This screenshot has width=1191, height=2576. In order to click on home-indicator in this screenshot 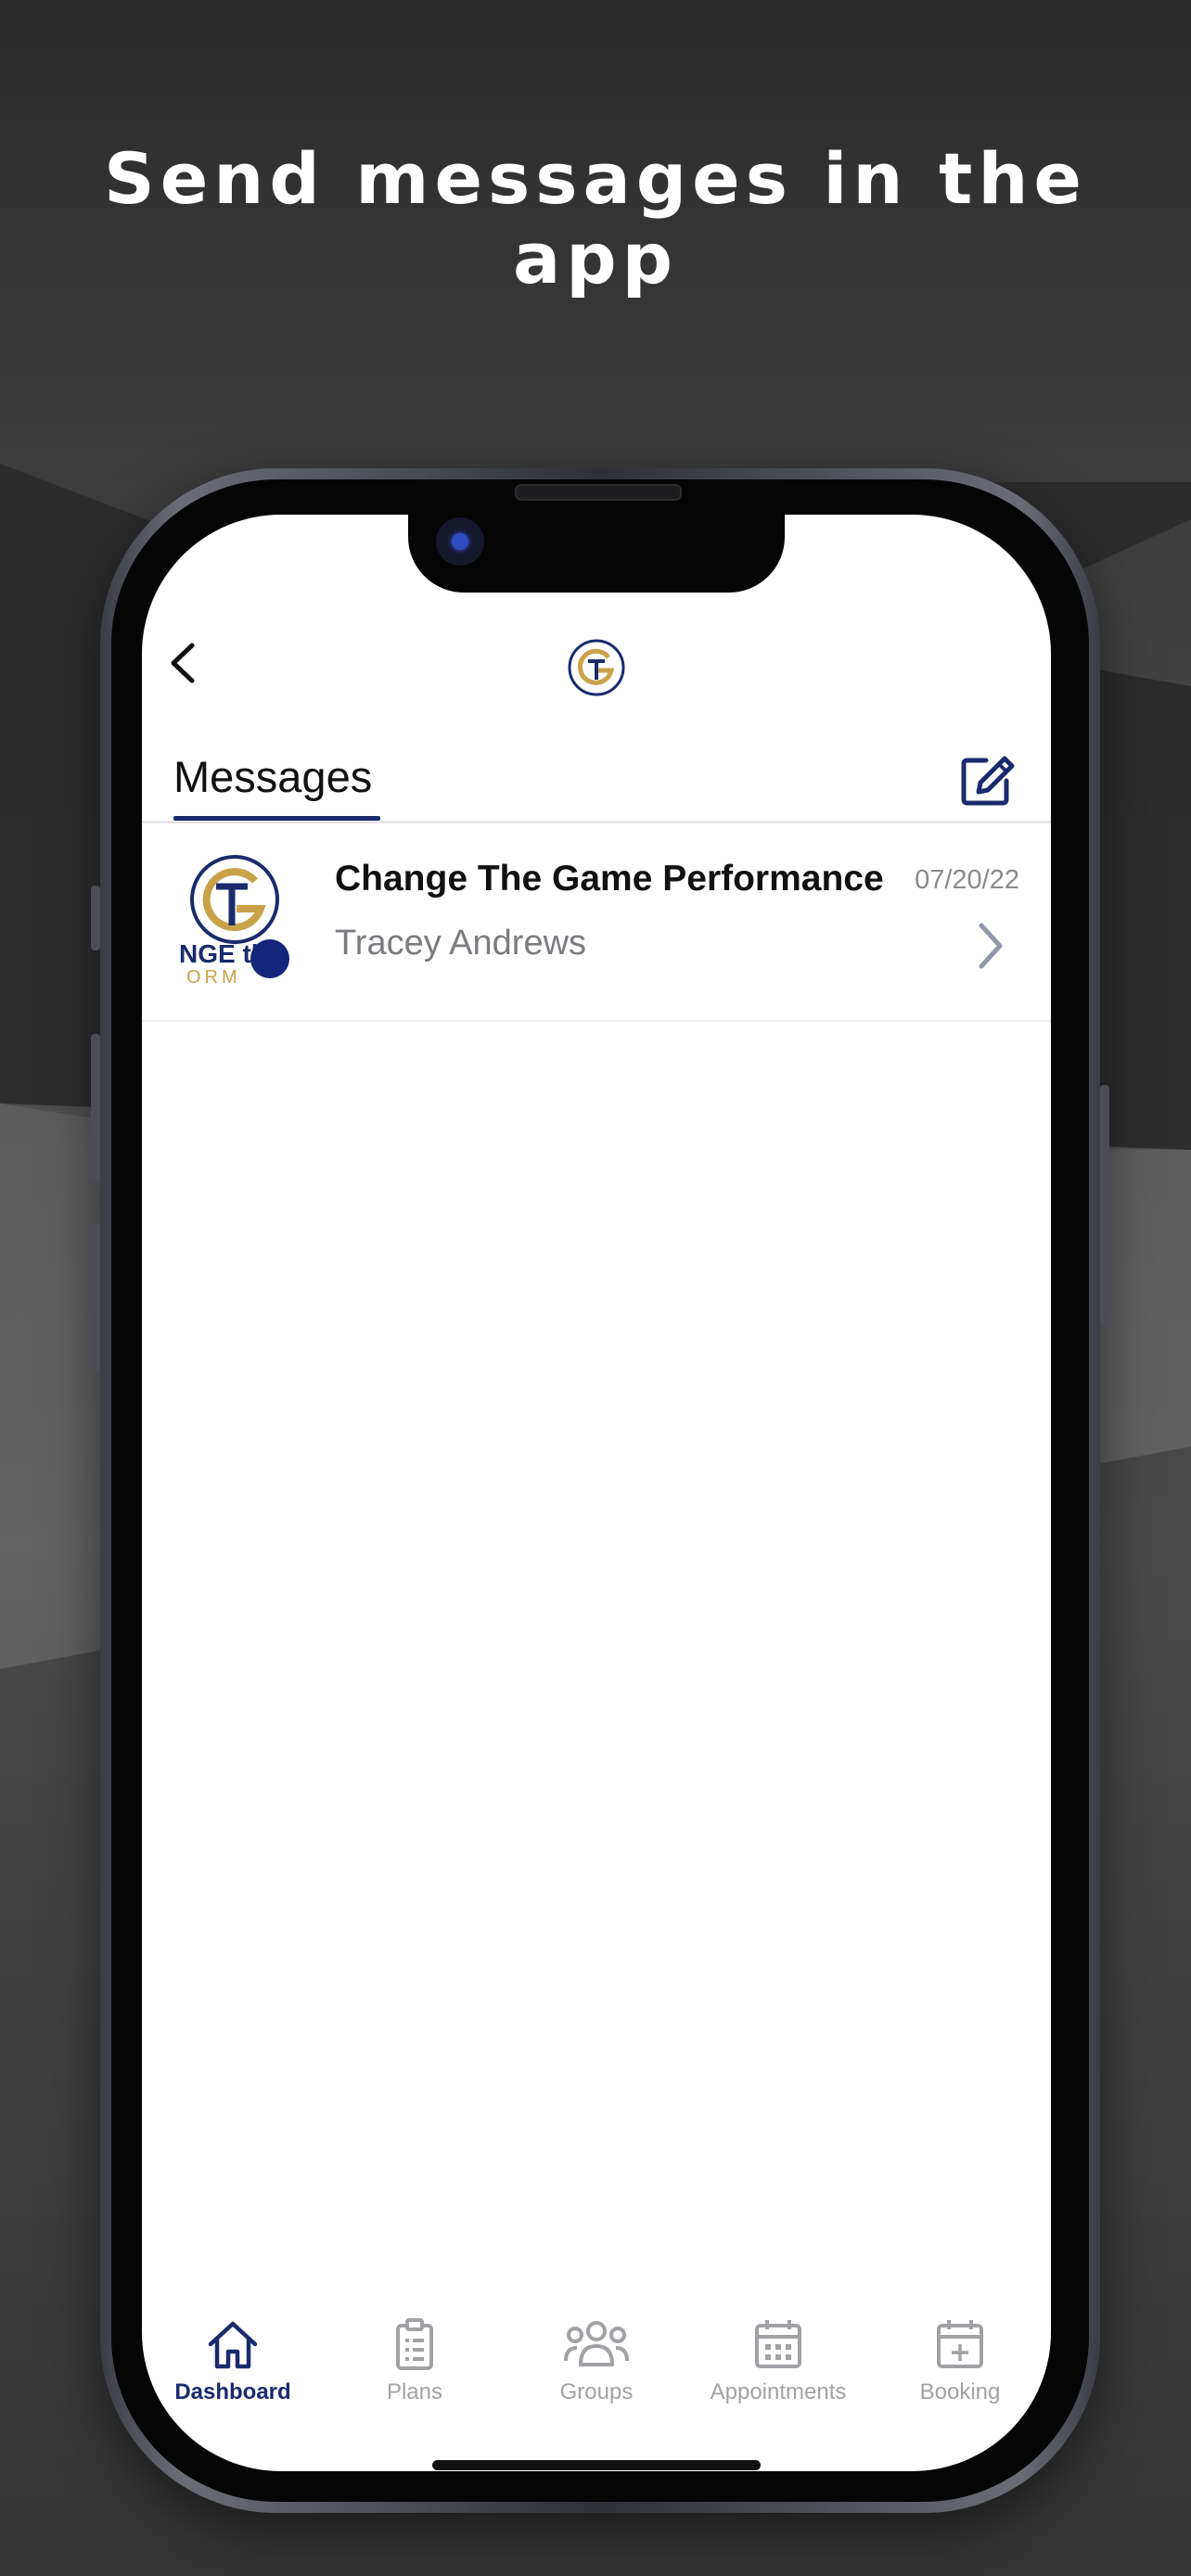, I will do `click(597, 2465)`.